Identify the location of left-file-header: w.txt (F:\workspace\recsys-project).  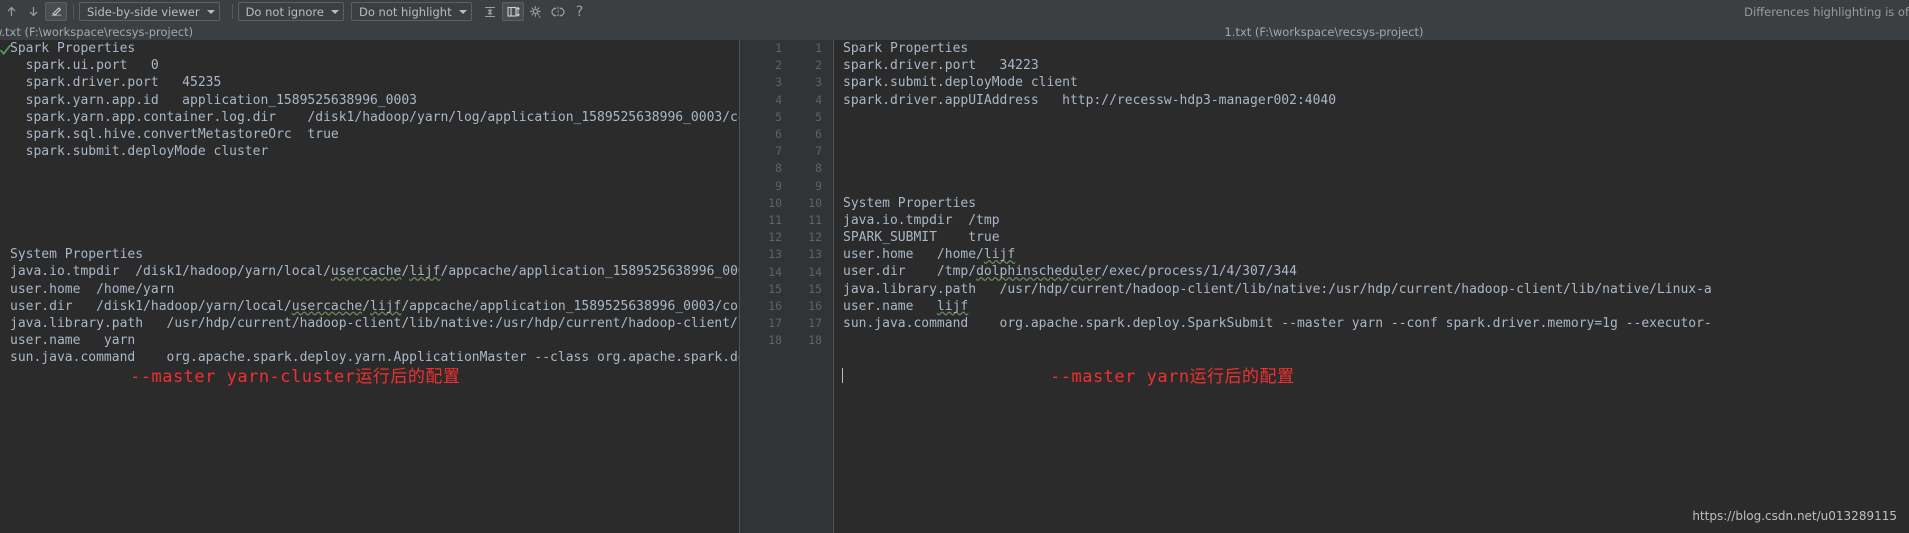
(369, 31).